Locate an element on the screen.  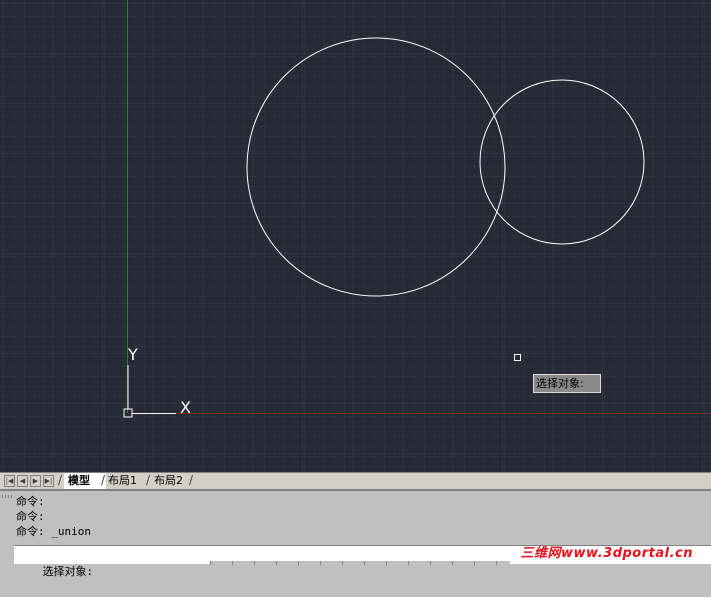
tab-layout2: 布局2 is located at coordinates (174, 481).